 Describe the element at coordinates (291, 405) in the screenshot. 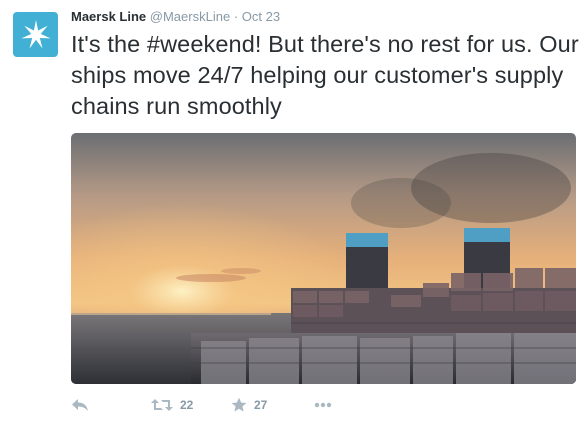

I see `tweet-actions: 22 27` at that location.